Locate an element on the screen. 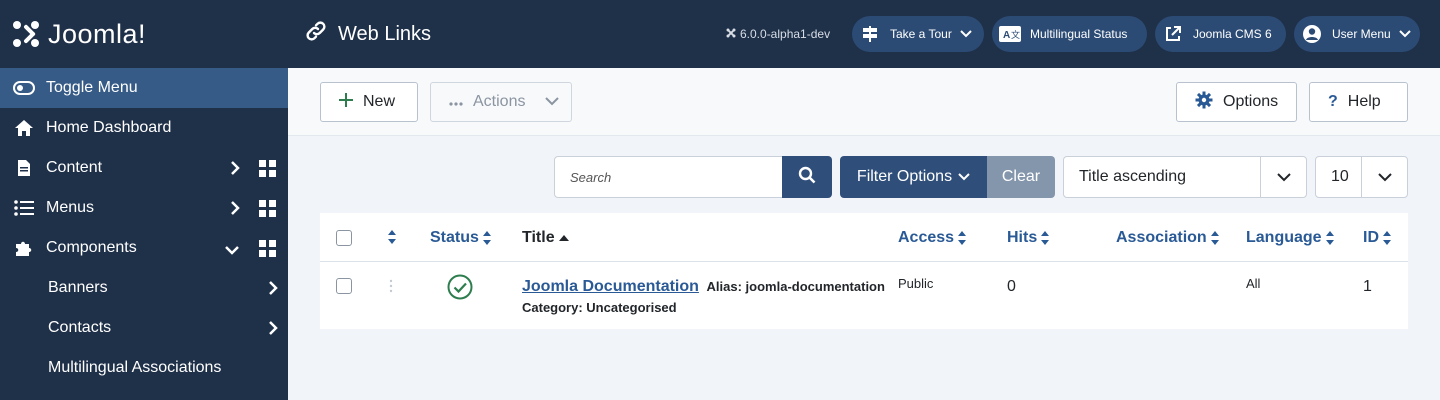 The height and width of the screenshot is (400, 1440). toolbar: New Actions Options ? Help is located at coordinates (864, 102).